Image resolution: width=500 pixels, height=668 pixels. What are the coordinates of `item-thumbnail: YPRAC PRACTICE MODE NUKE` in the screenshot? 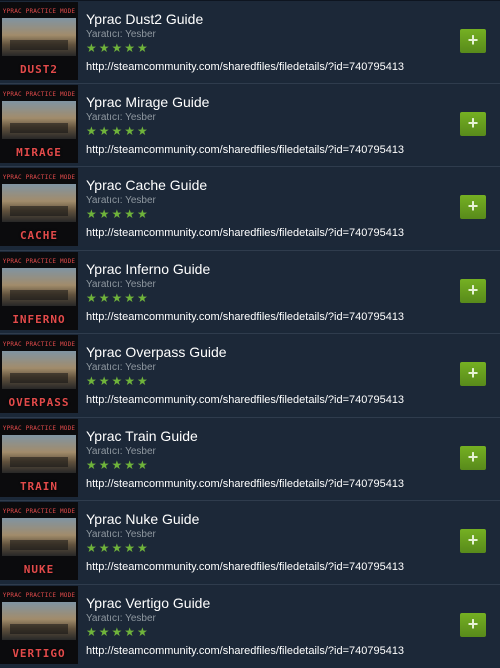 It's located at (39, 541).